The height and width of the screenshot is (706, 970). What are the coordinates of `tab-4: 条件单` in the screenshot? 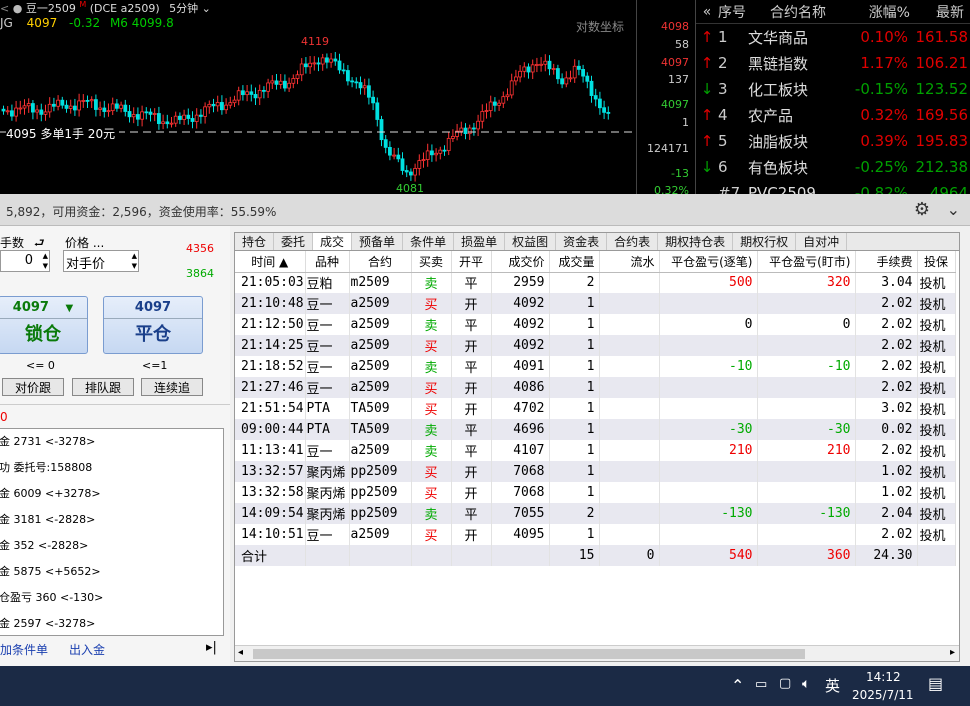 It's located at (429, 241).